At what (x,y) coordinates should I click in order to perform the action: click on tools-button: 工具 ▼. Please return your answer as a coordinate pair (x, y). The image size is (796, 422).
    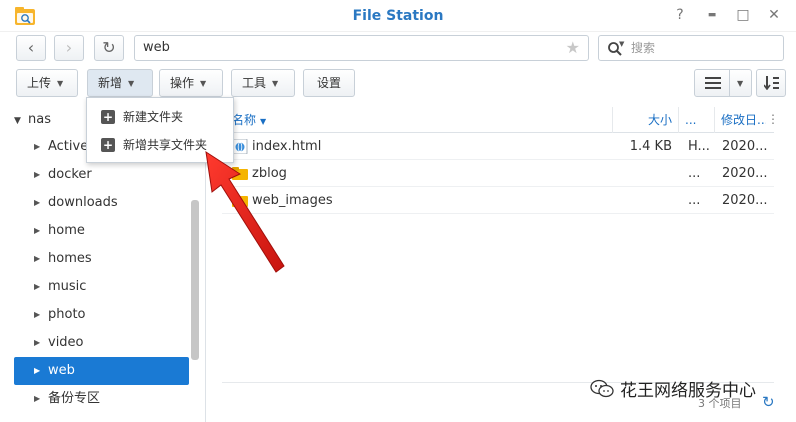
    Looking at the image, I should click on (263, 83).